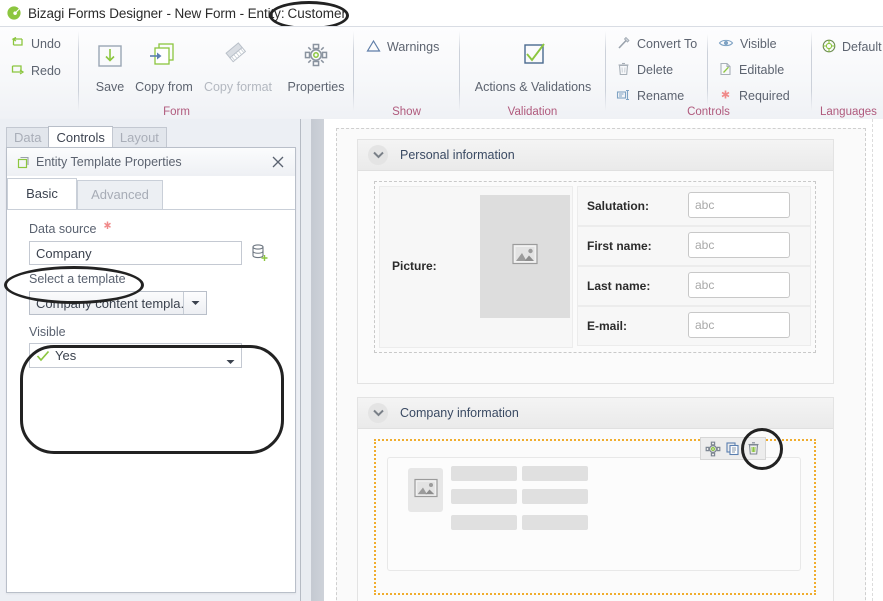  Describe the element at coordinates (63, 229) in the screenshot. I see `data-source-label: Data source` at that location.